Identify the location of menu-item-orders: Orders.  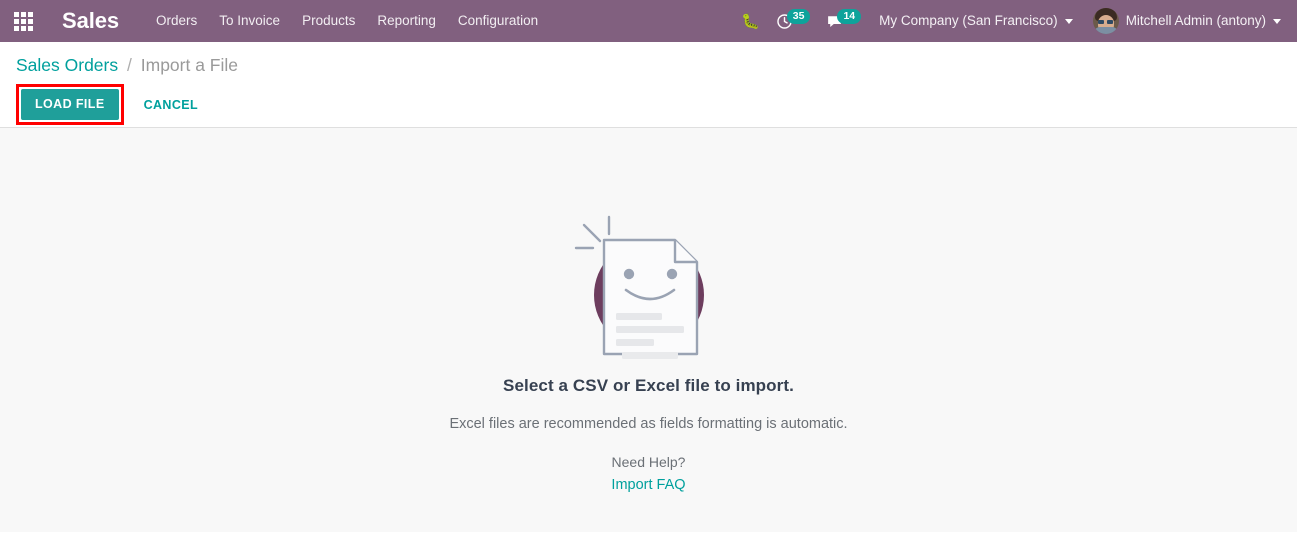
(176, 21).